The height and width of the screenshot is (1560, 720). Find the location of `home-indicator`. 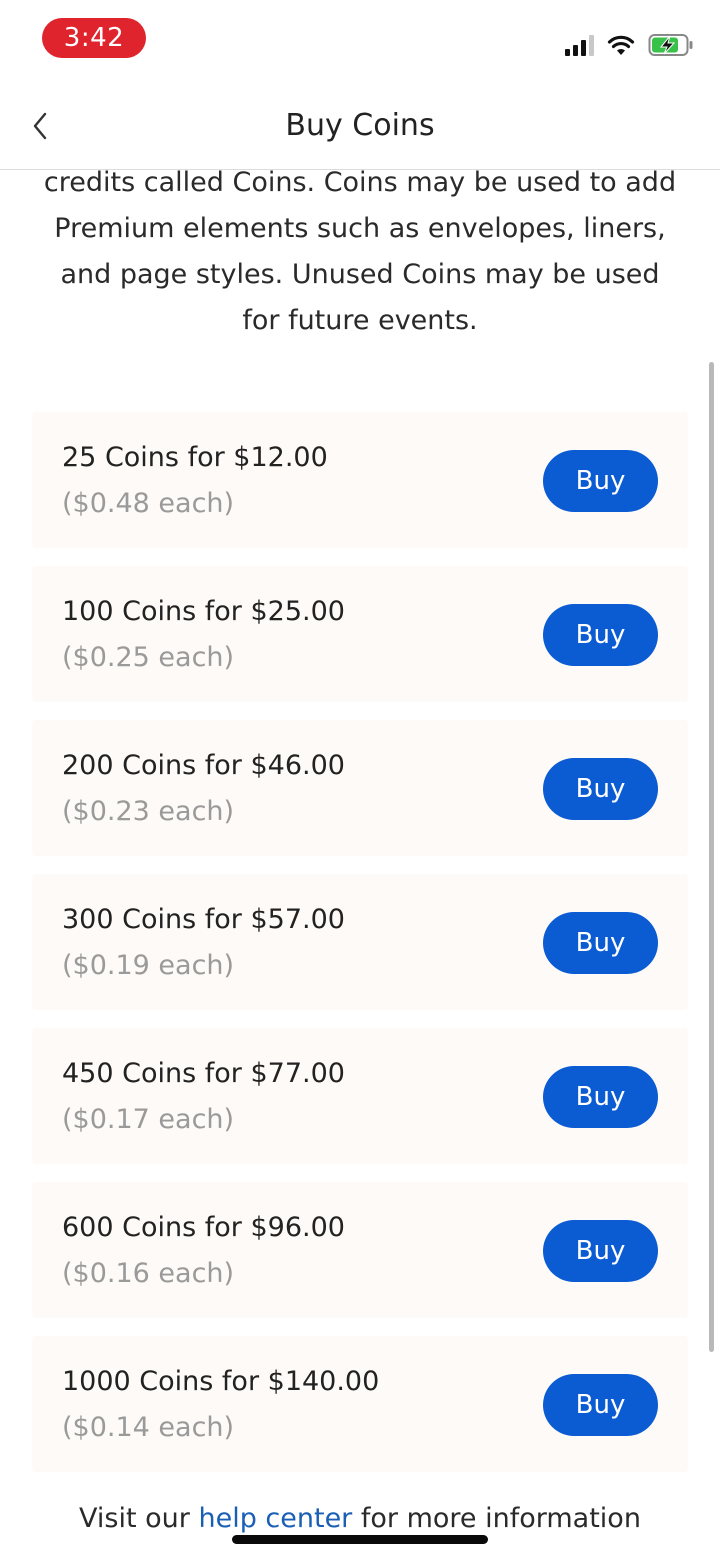

home-indicator is located at coordinates (360, 1539).